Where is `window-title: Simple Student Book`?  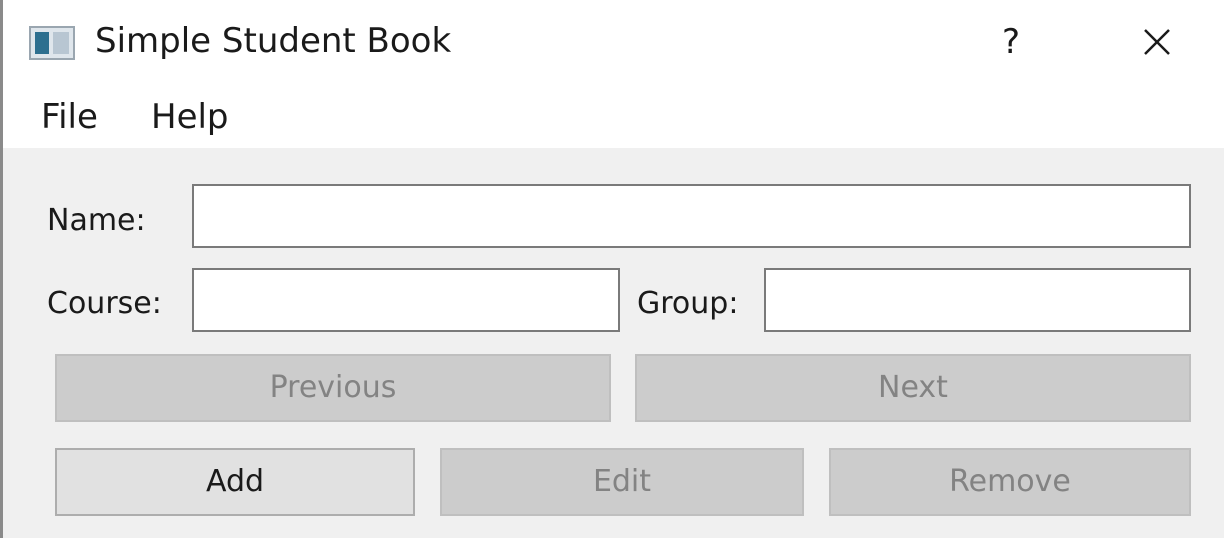
window-title: Simple Student Book is located at coordinates (273, 41).